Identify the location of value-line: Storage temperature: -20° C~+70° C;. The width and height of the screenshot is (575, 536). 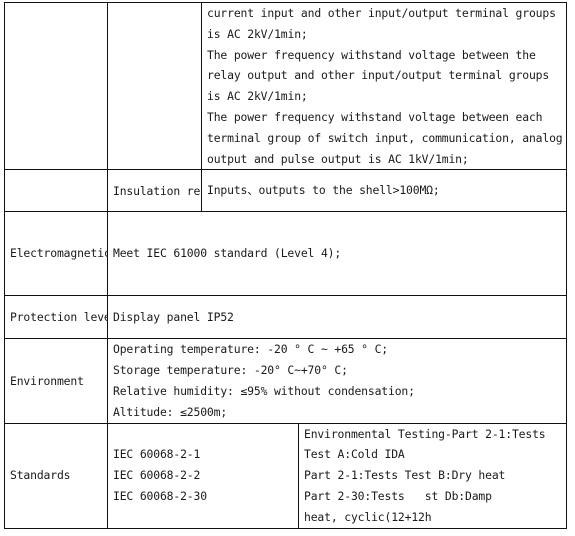
(230, 370).